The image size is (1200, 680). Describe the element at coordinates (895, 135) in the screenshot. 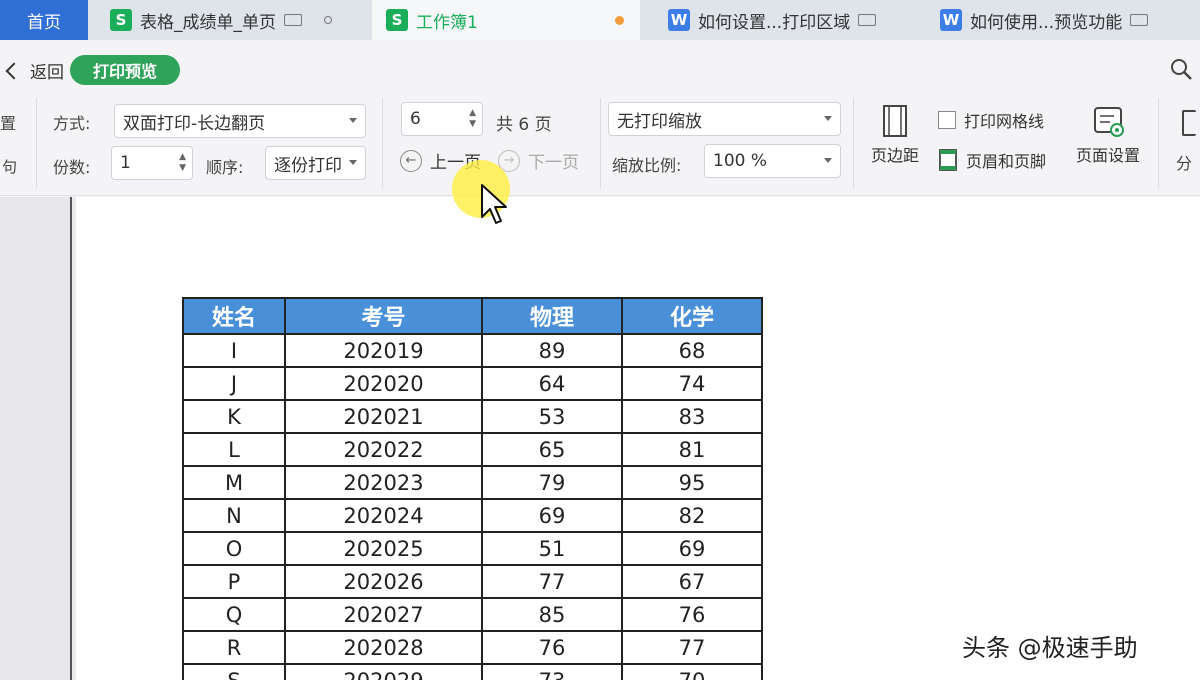

I see `margins-button: 页边距` at that location.